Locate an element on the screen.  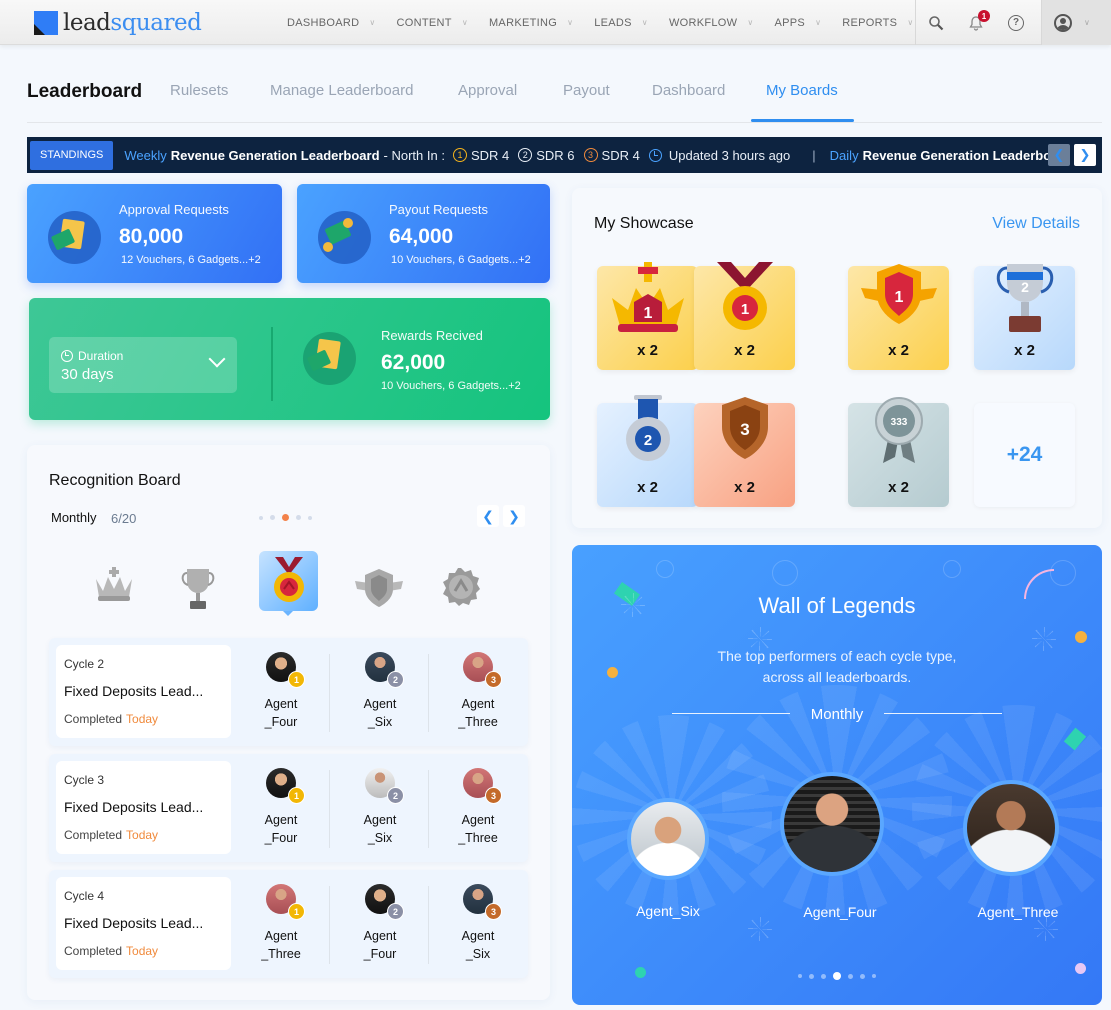
rosette-icon: 333 is located at coordinates (898, 430).